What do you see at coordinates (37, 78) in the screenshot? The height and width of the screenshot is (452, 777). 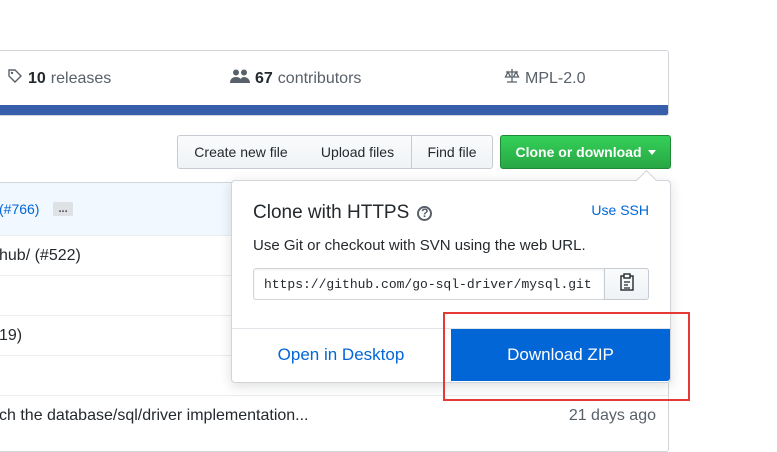 I see `releases-count: 10` at bounding box center [37, 78].